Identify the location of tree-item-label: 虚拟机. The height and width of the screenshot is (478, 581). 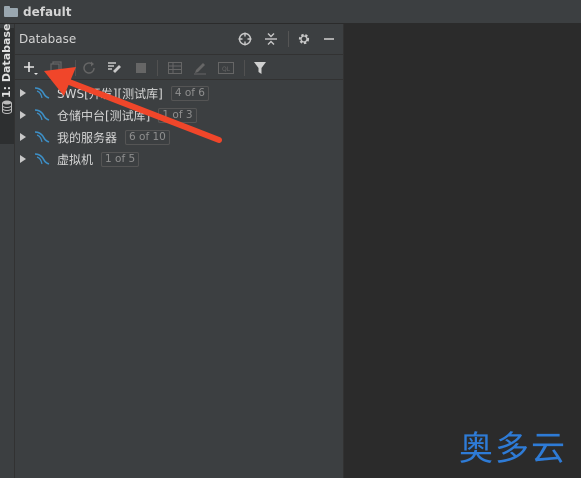
(75, 159).